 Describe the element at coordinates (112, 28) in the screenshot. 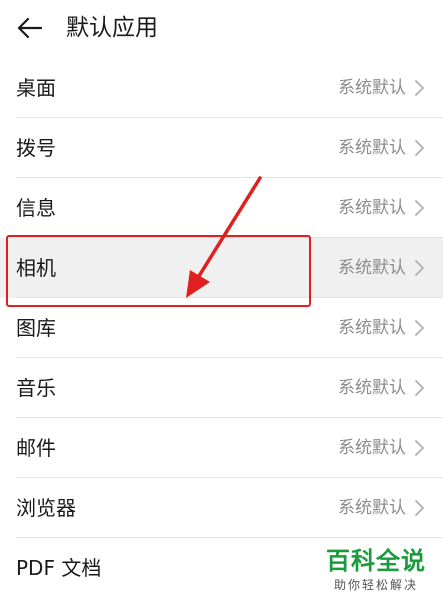

I see `page-title: 默认应用` at that location.